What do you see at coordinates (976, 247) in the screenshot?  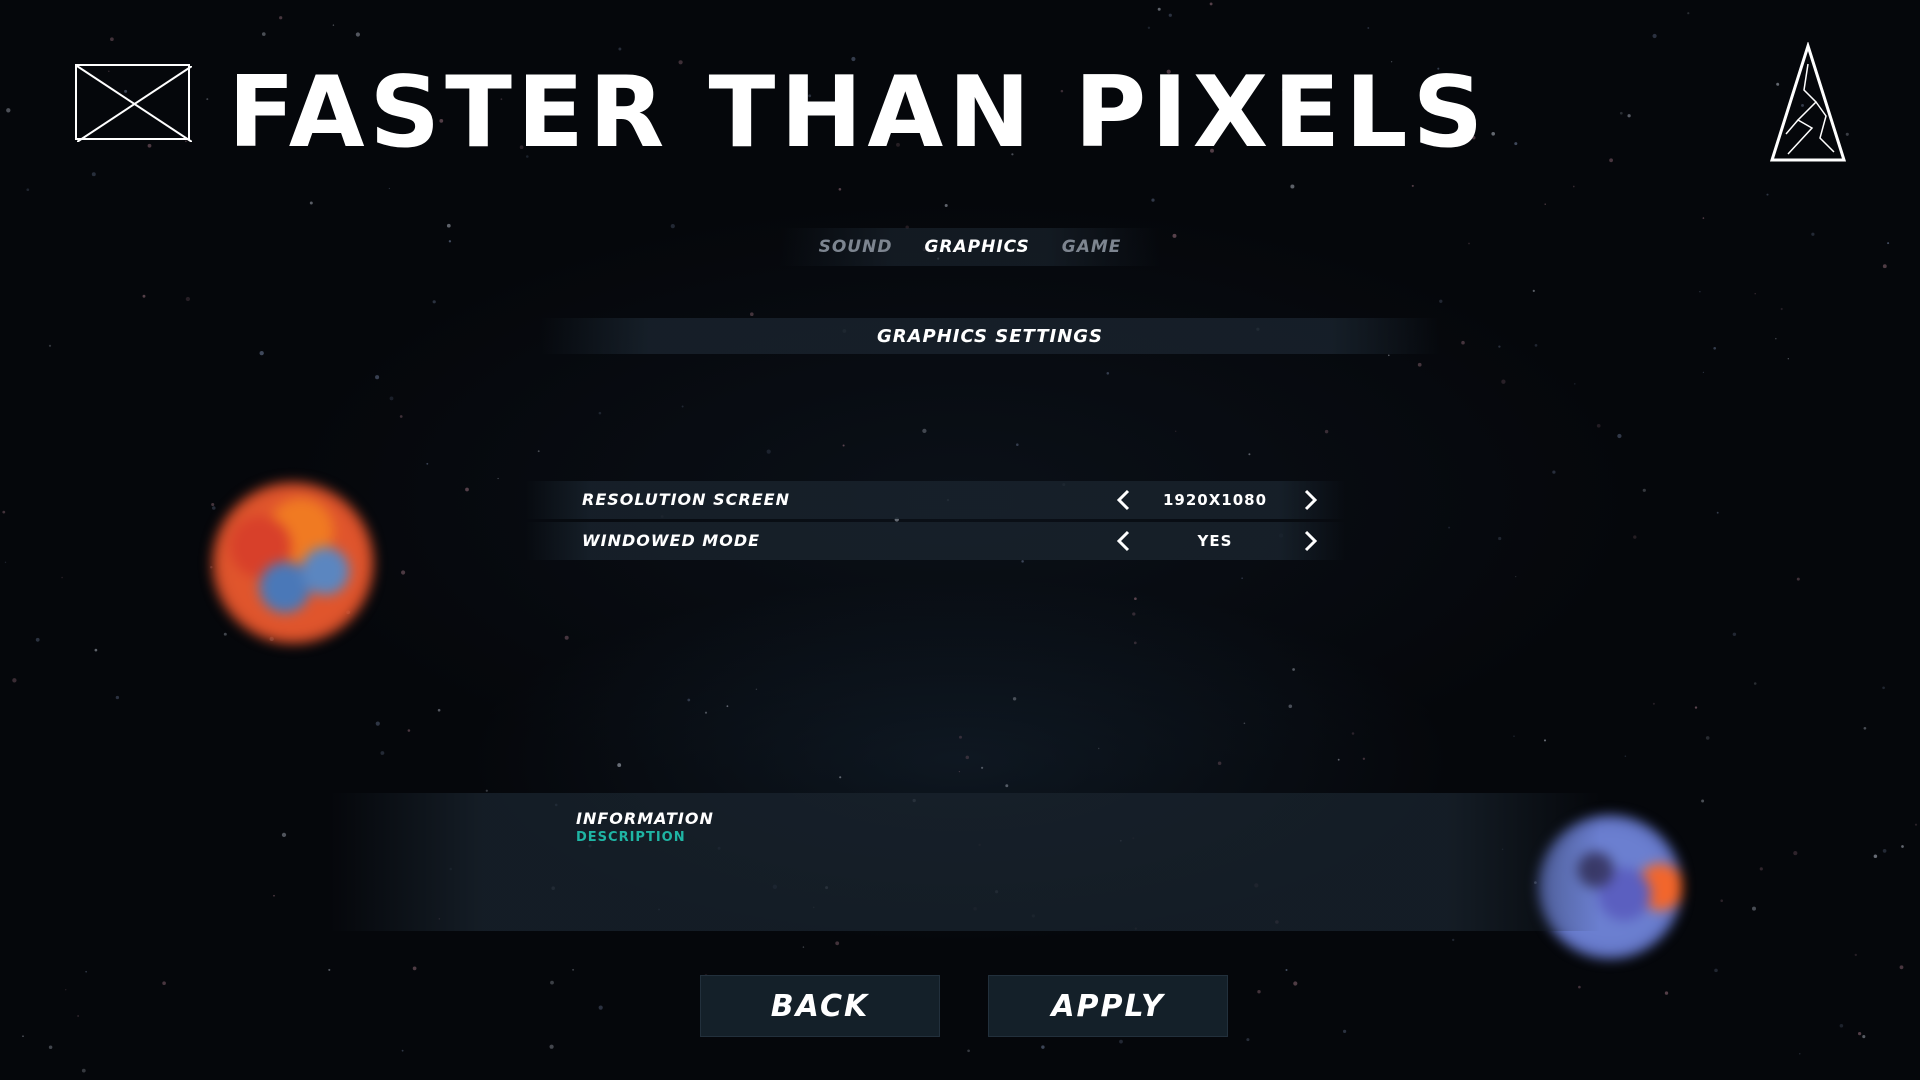 I see `tab-graphics: GRAPHICS` at bounding box center [976, 247].